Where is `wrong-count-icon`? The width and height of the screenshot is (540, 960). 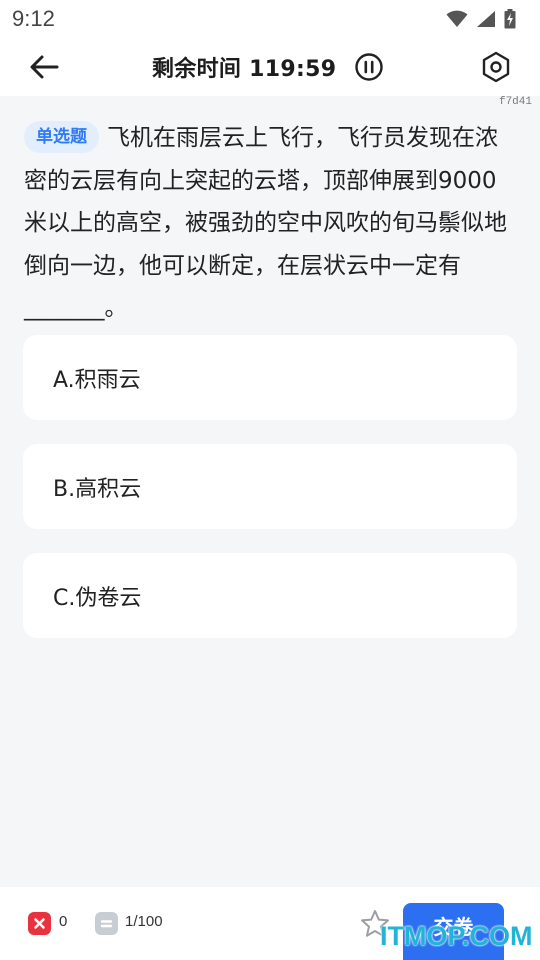
wrong-count-icon is located at coordinates (39, 923).